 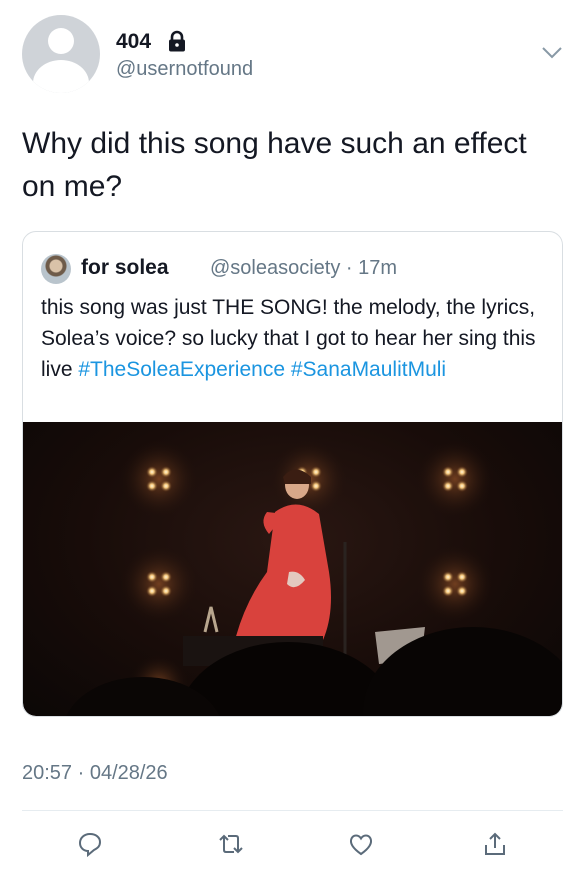 I want to click on hashtag-link: #TheSoleaExperience, so click(x=181, y=369).